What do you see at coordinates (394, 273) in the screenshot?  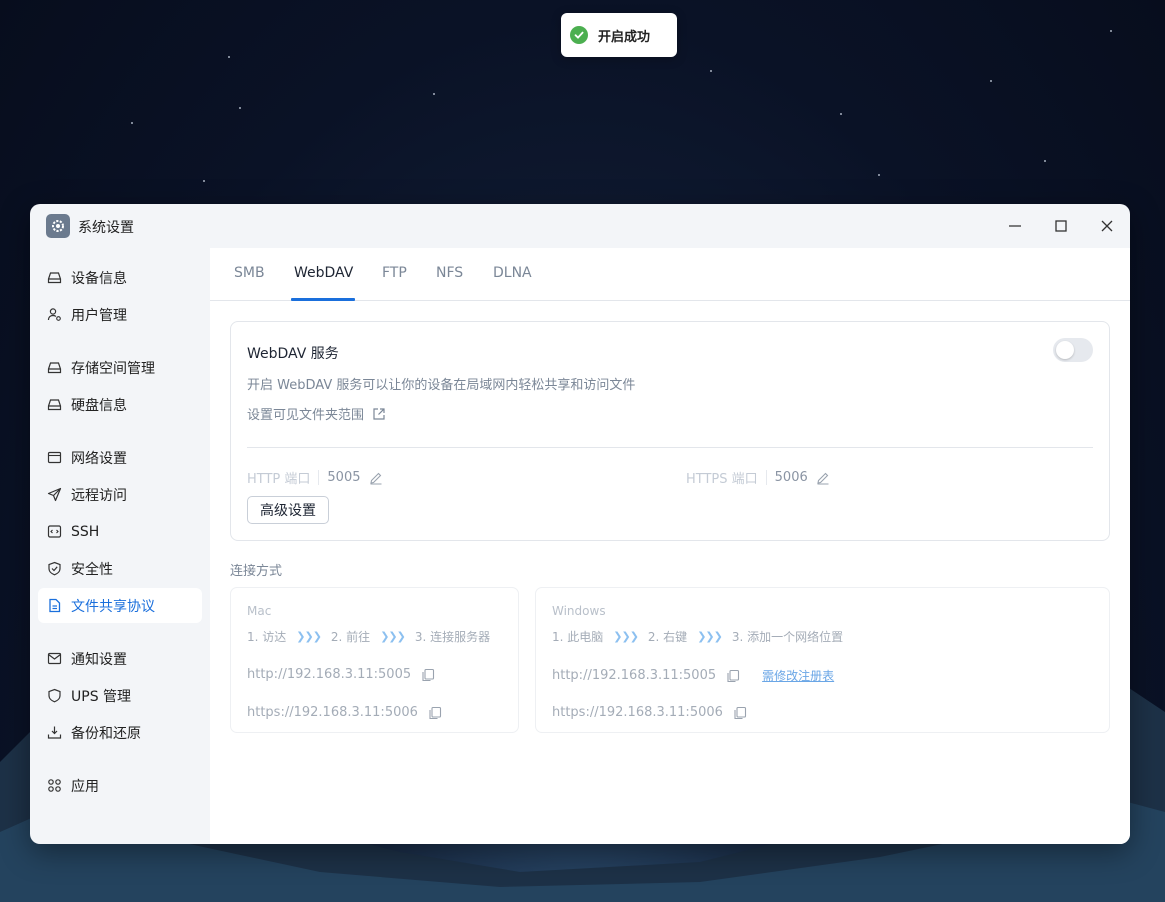 I see `tab-ftp: FTP` at bounding box center [394, 273].